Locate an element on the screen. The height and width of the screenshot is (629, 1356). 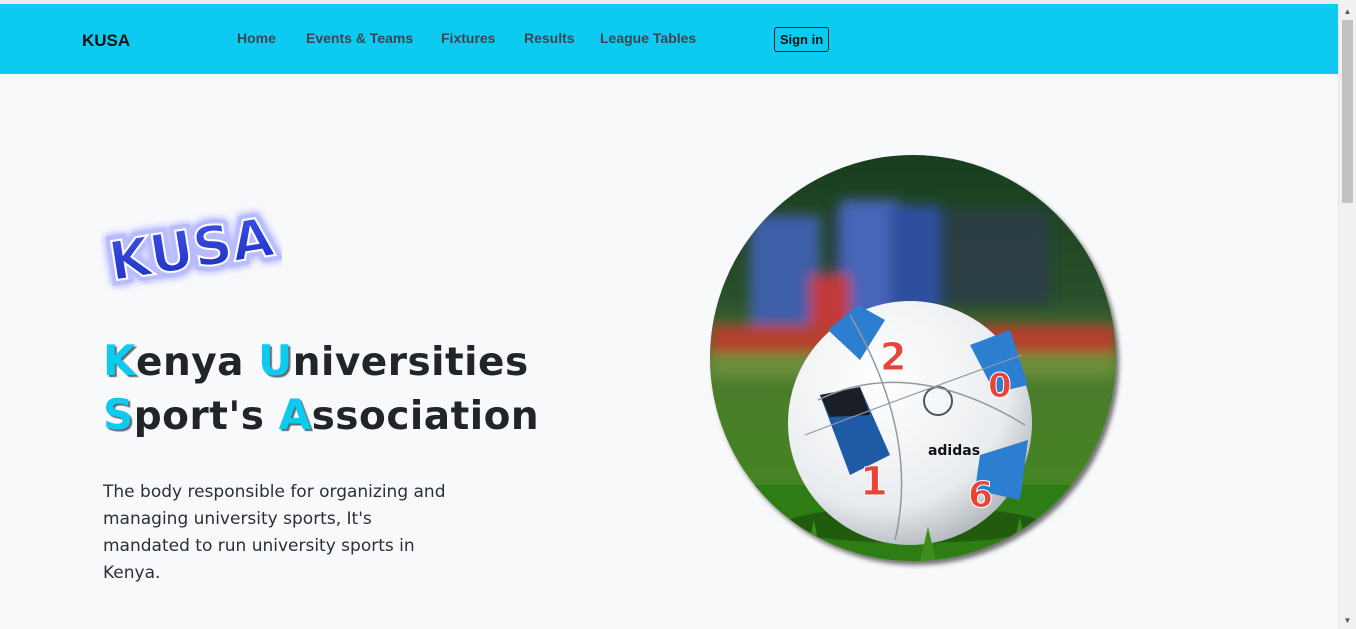
nav-link-league-tables: League Tables is located at coordinates (648, 38).